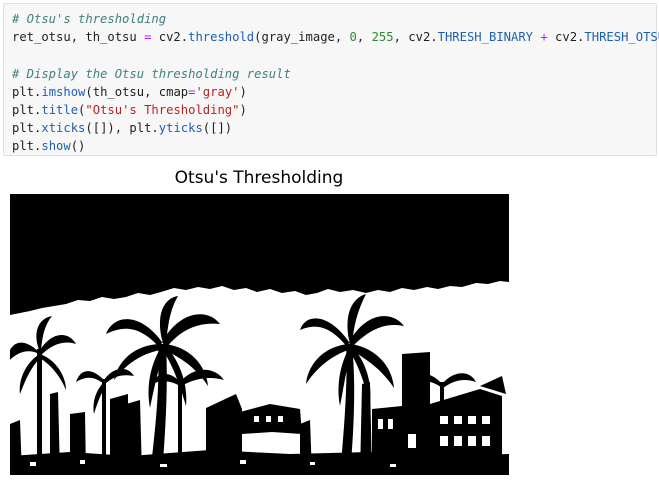 This screenshot has height=490, width=659. I want to click on code-line: plt.imshow(th_otsu, cmap='gray'), so click(335, 92).